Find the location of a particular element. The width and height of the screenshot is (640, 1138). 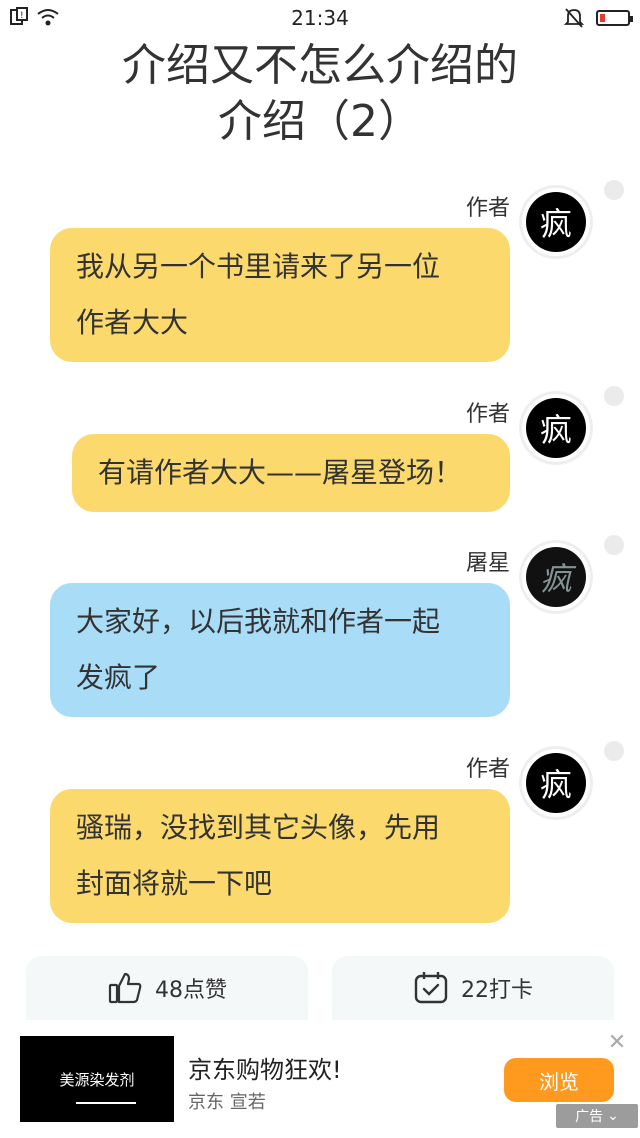

bubble-line: 封面将就一下吧 is located at coordinates (174, 883).